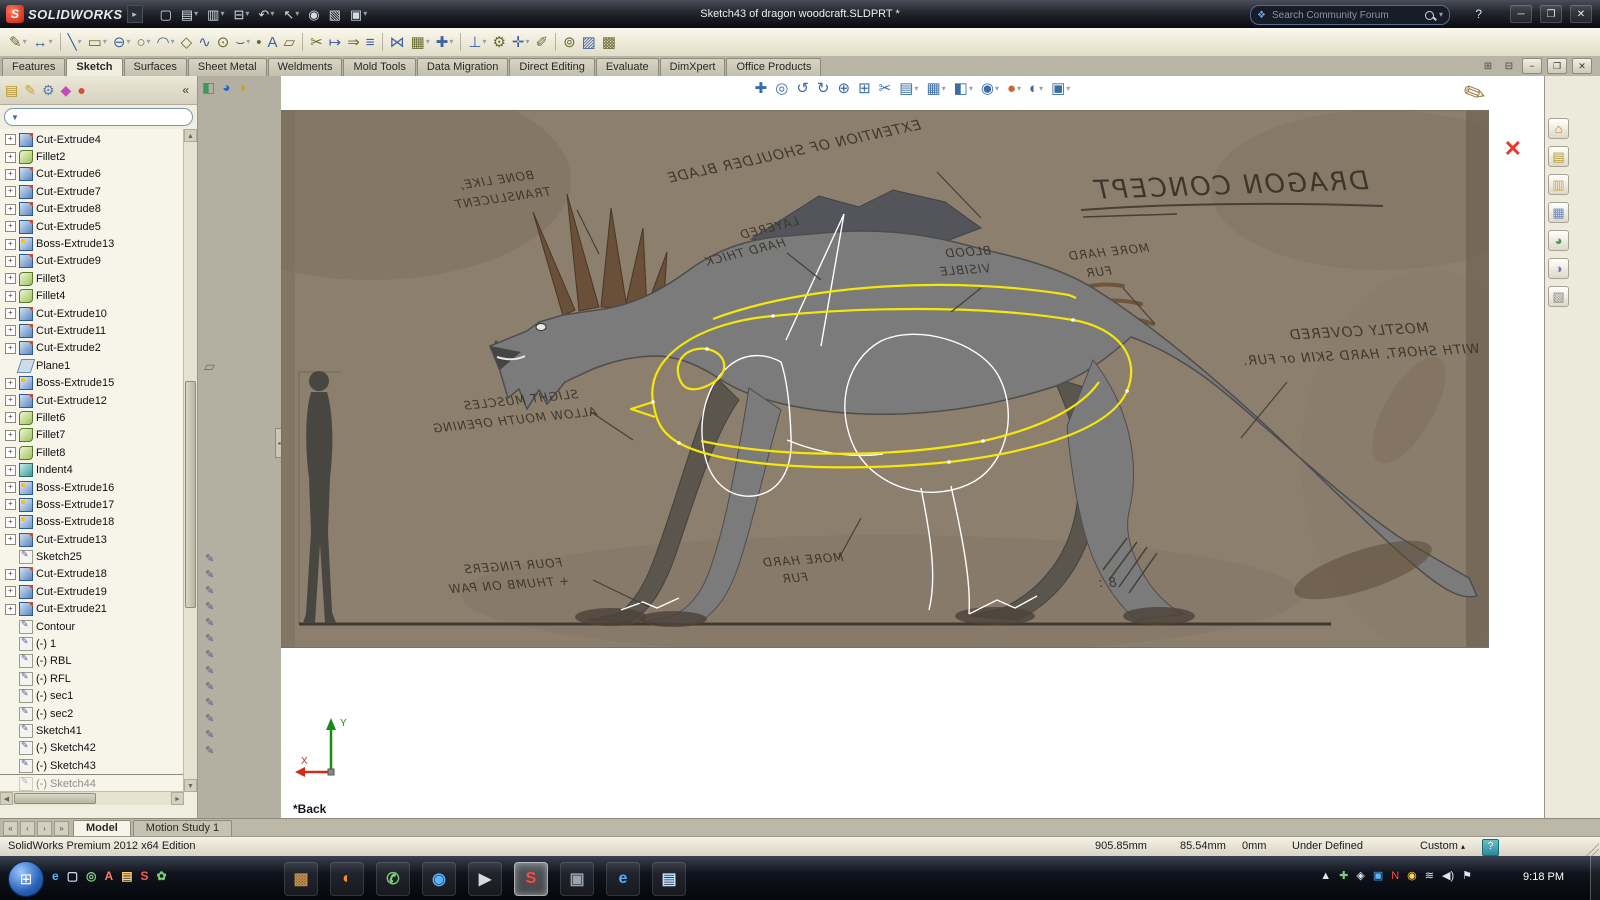  What do you see at coordinates (190, 135) in the screenshot?
I see `scroll-up-button: ▲` at bounding box center [190, 135].